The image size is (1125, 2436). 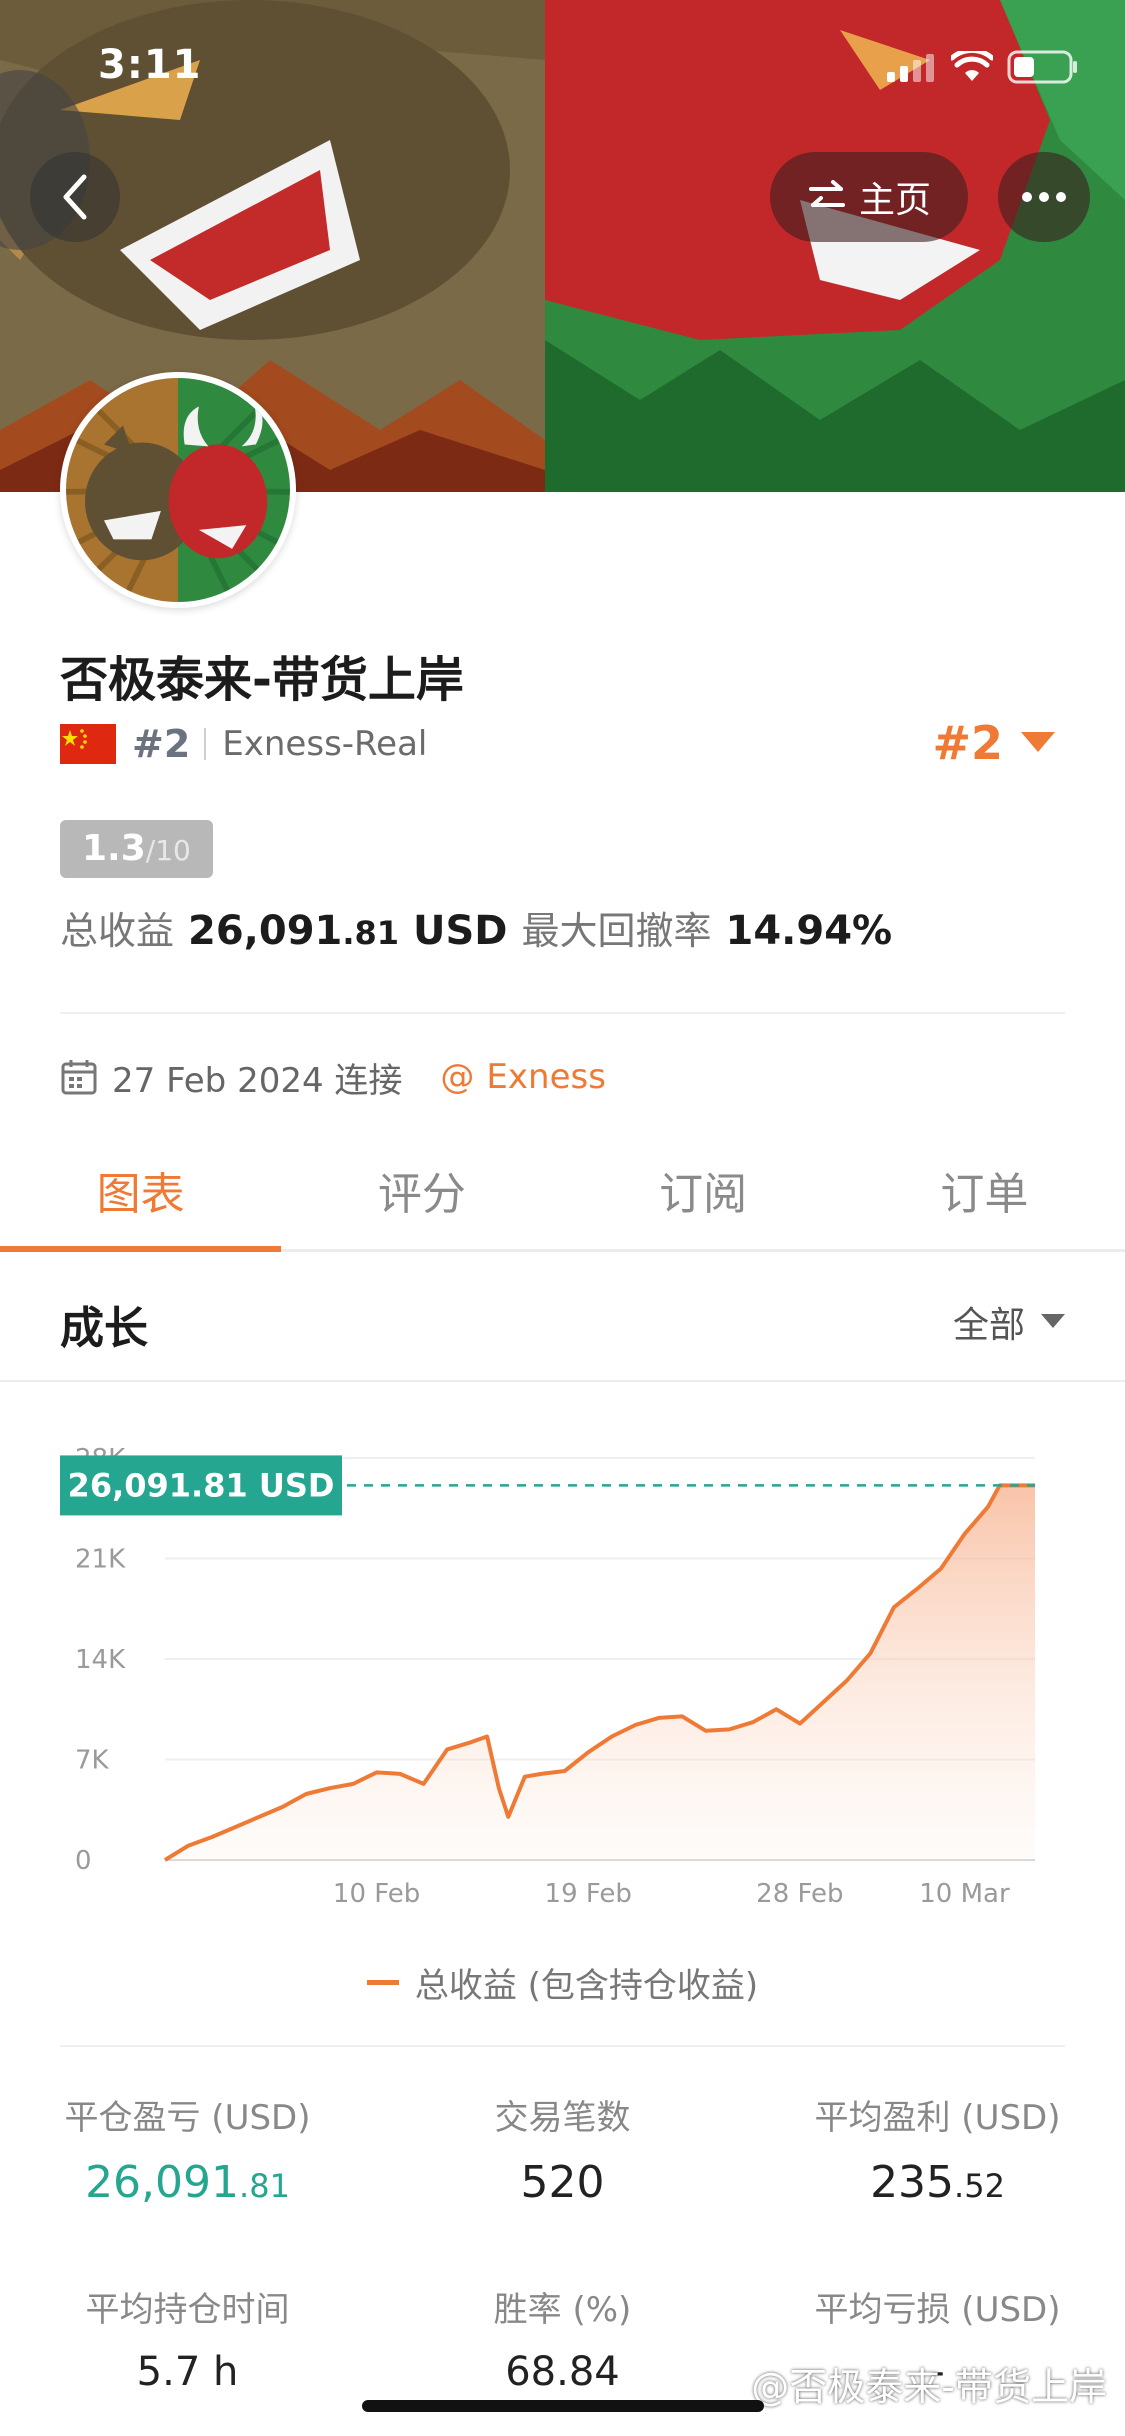 I want to click on stat-closed-pnl: 平仓盈亏 (USD) 26,091.81, so click(x=187, y=2149).